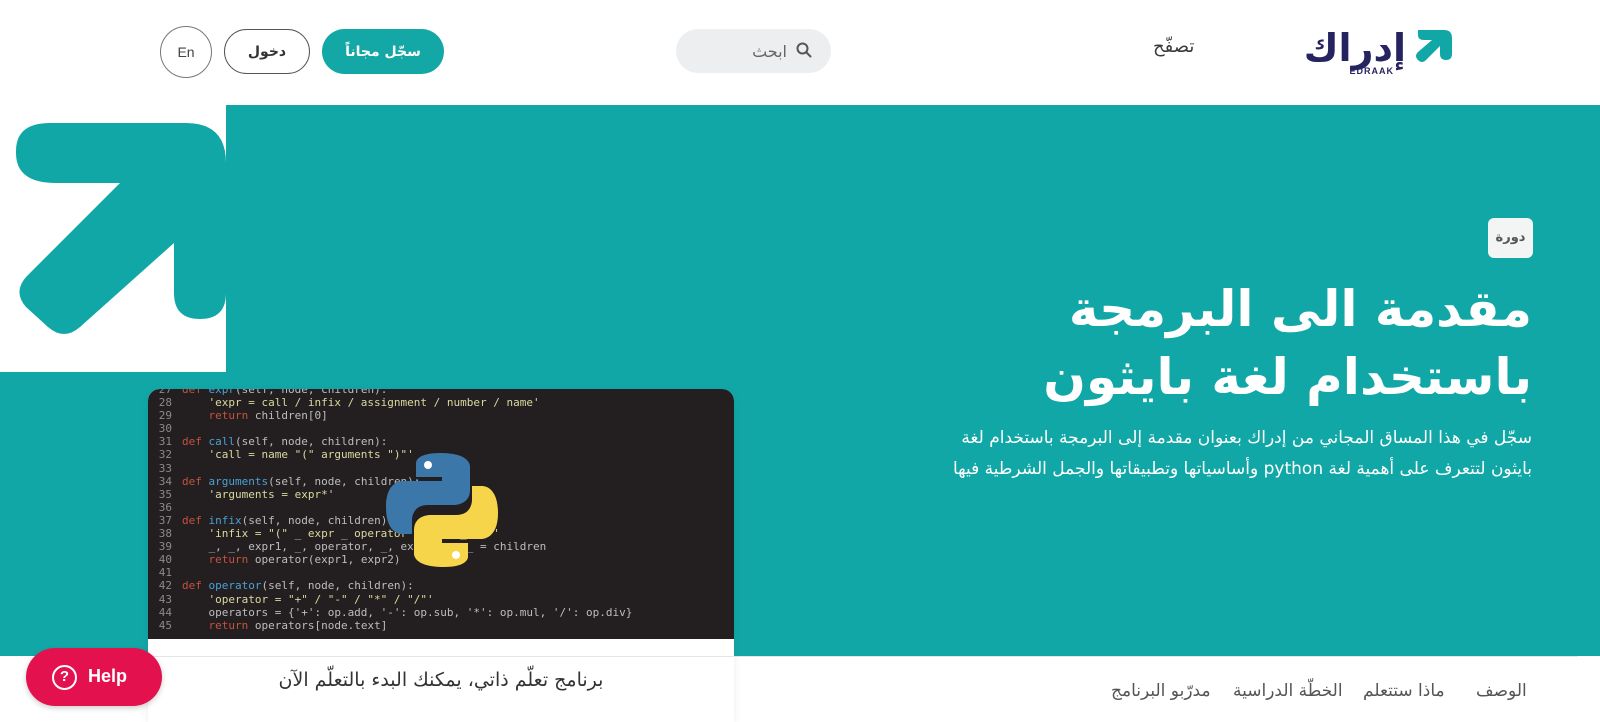  Describe the element at coordinates (186, 52) in the screenshot. I see `language-toggle-button: En` at that location.